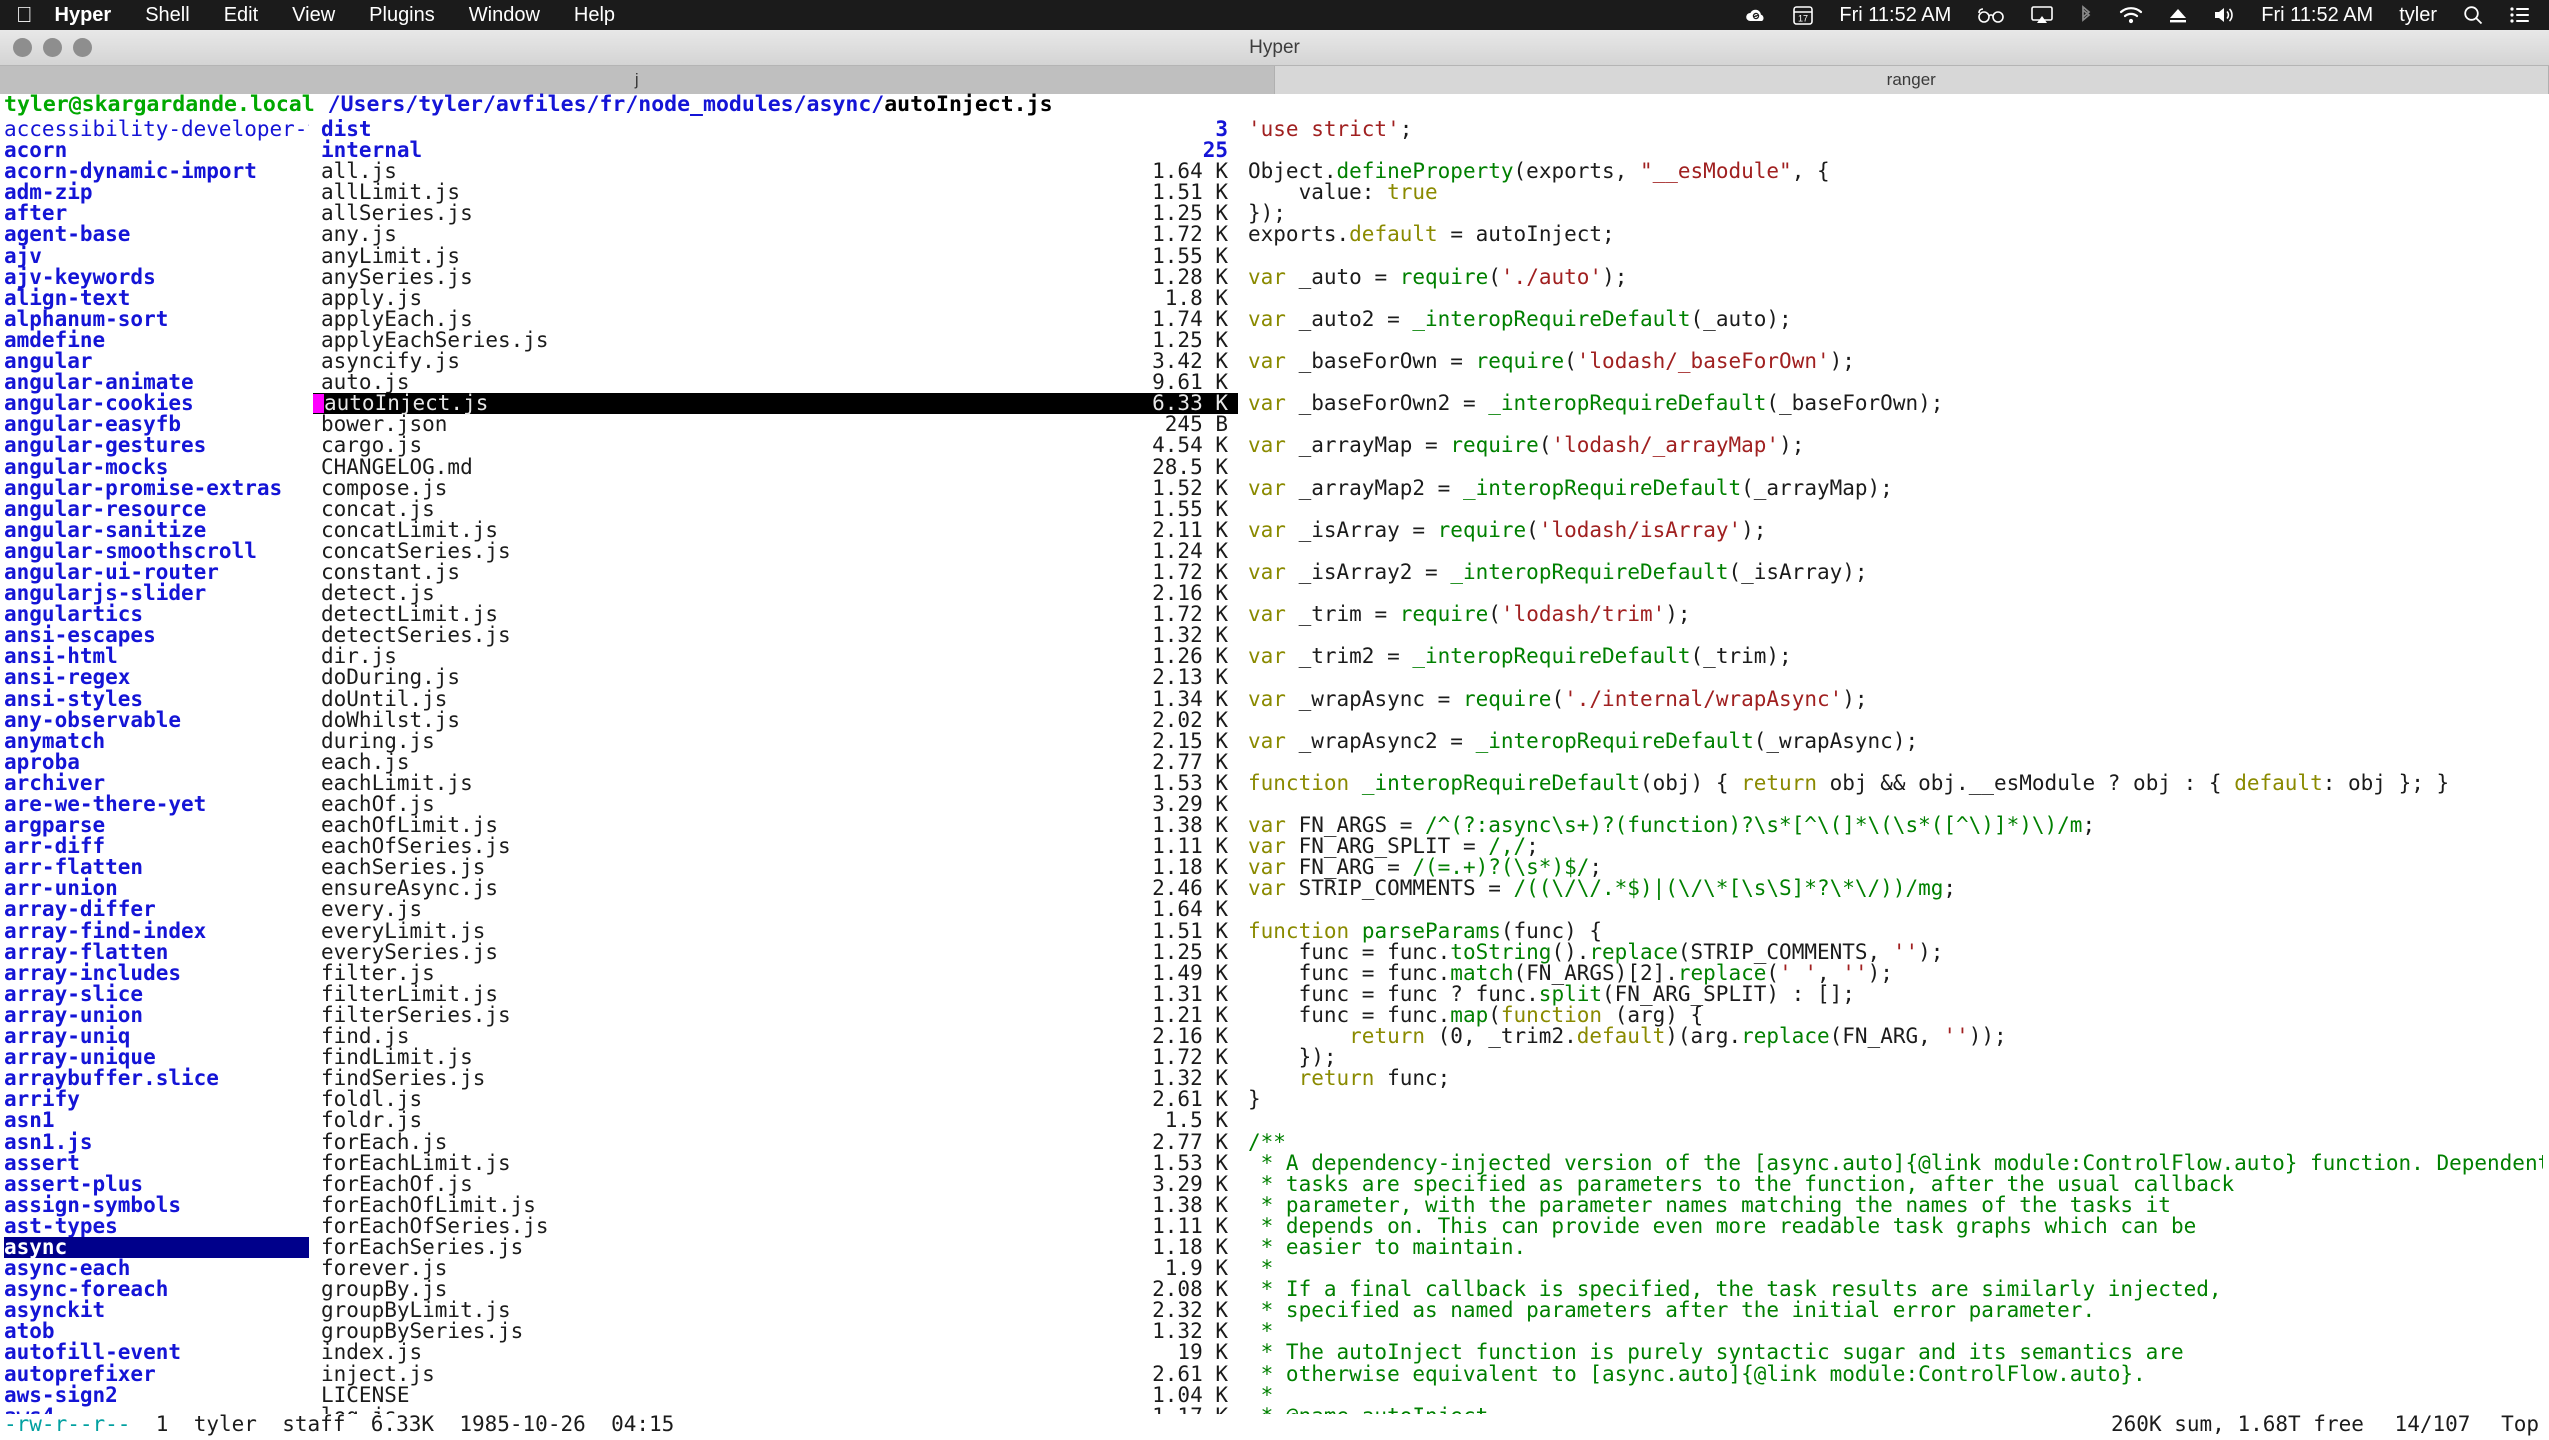 This screenshot has width=2549, height=1440. I want to click on parent-list-item: array-flatten, so click(156, 952).